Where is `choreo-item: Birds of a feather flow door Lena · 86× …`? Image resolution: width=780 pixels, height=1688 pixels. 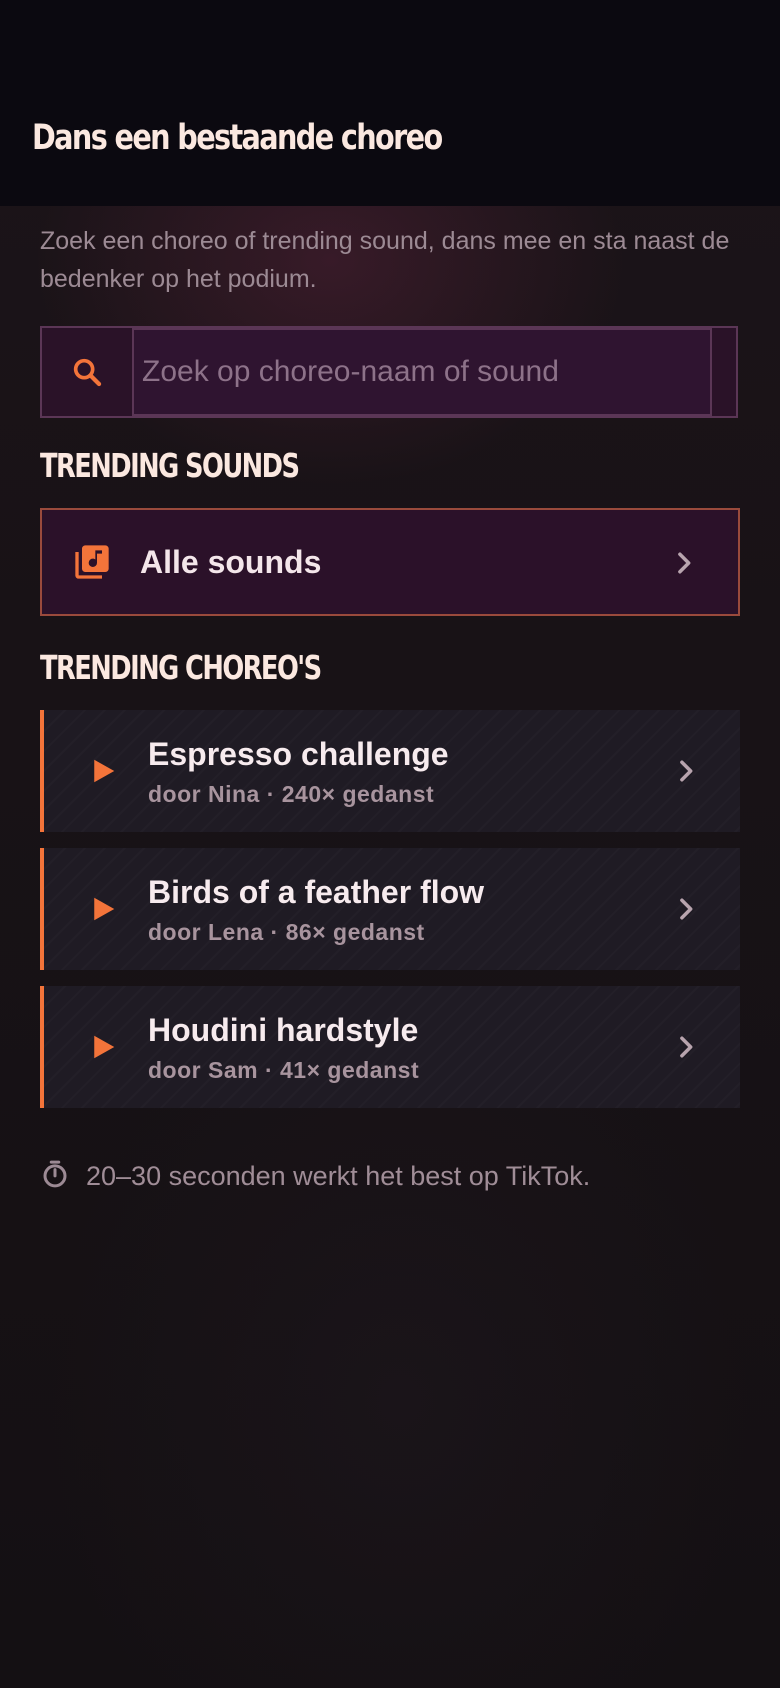
choreo-item: Birds of a feather flow door Lena · 86× … is located at coordinates (390, 909).